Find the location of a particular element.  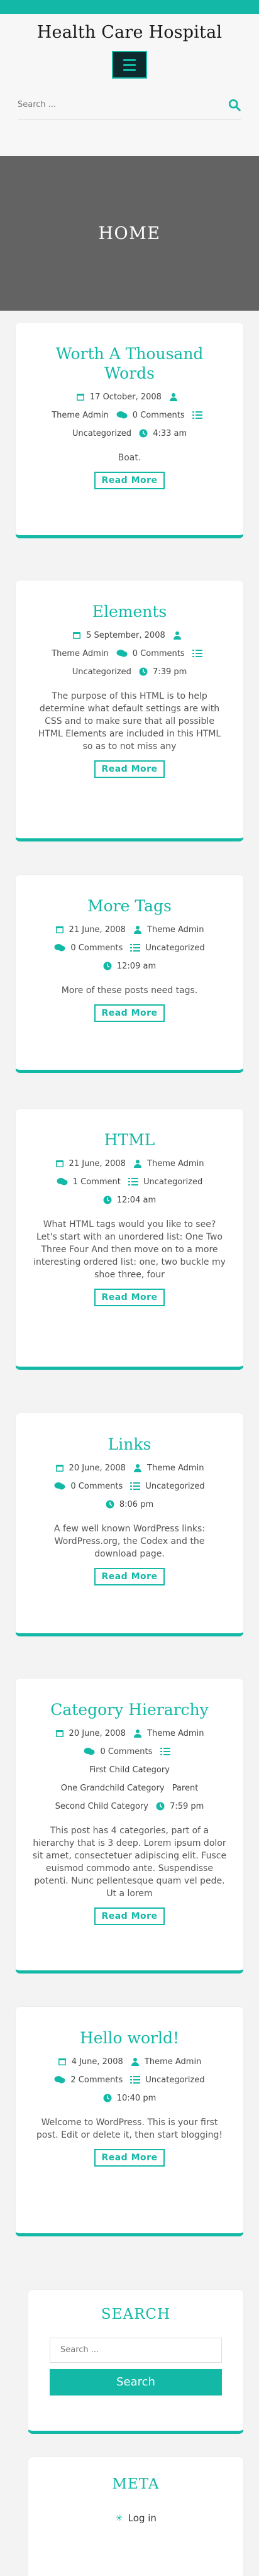

post-category: Parent is located at coordinates (186, 1788).